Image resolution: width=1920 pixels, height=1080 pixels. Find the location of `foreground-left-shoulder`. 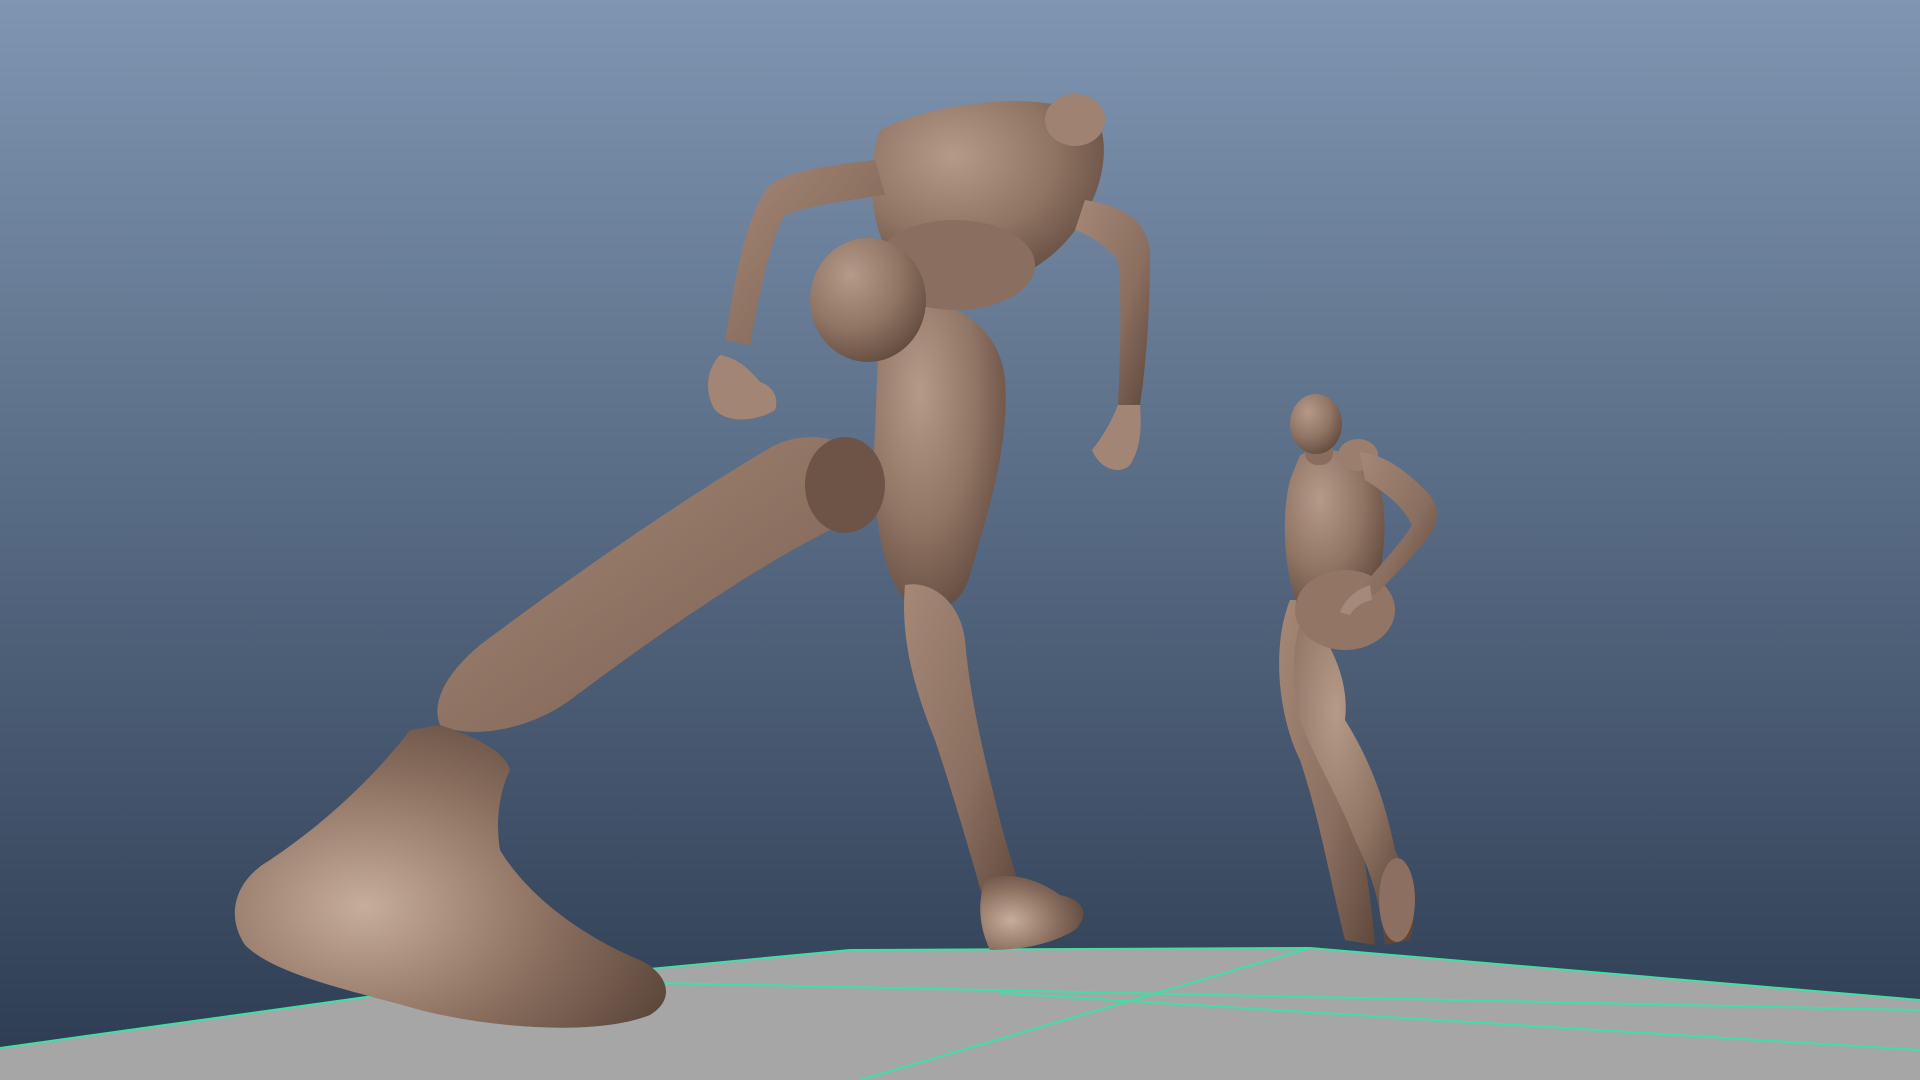

foreground-left-shoulder is located at coordinates (1075, 120).